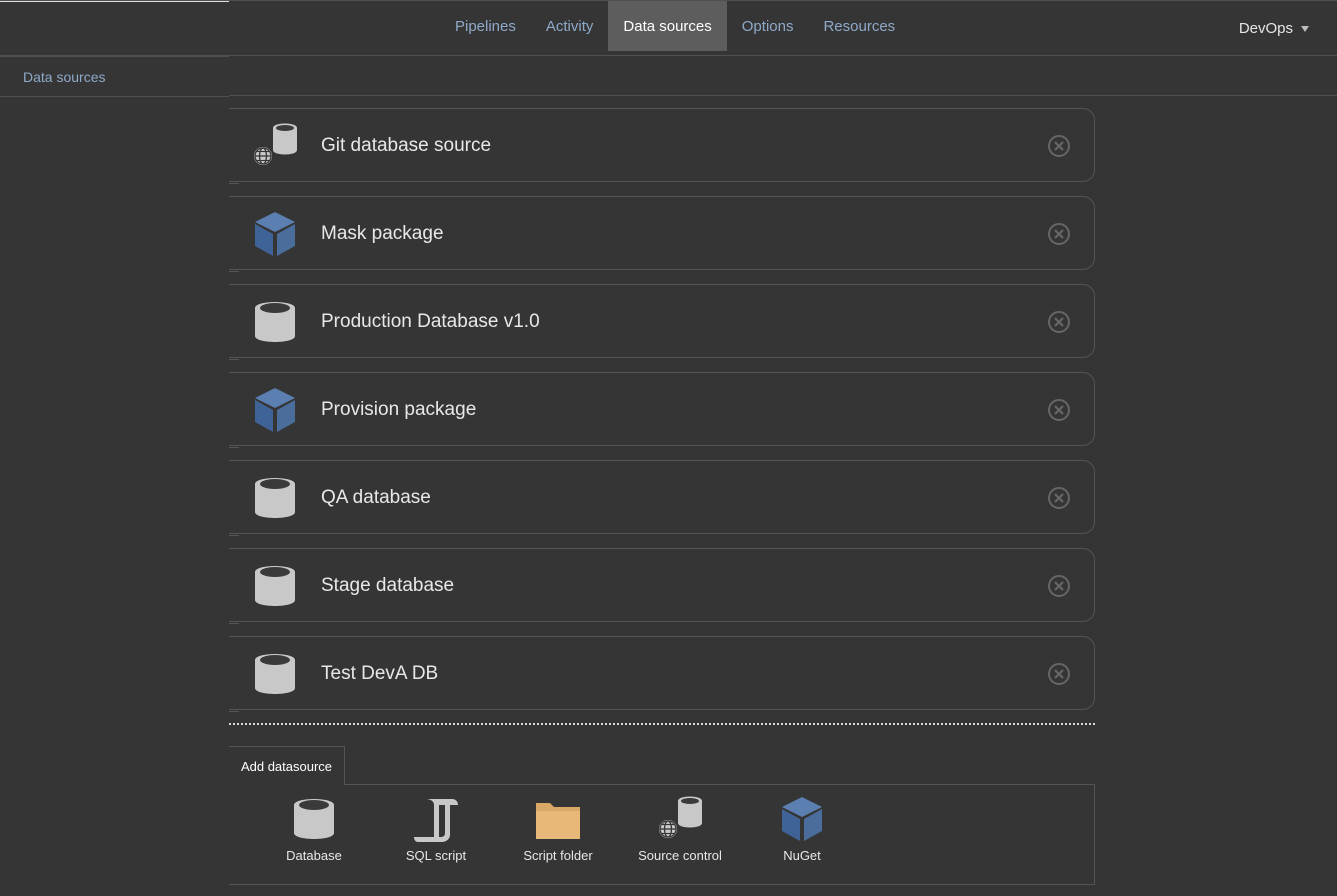  Describe the element at coordinates (436, 855) in the screenshot. I see `add-option-label: SQL script` at that location.